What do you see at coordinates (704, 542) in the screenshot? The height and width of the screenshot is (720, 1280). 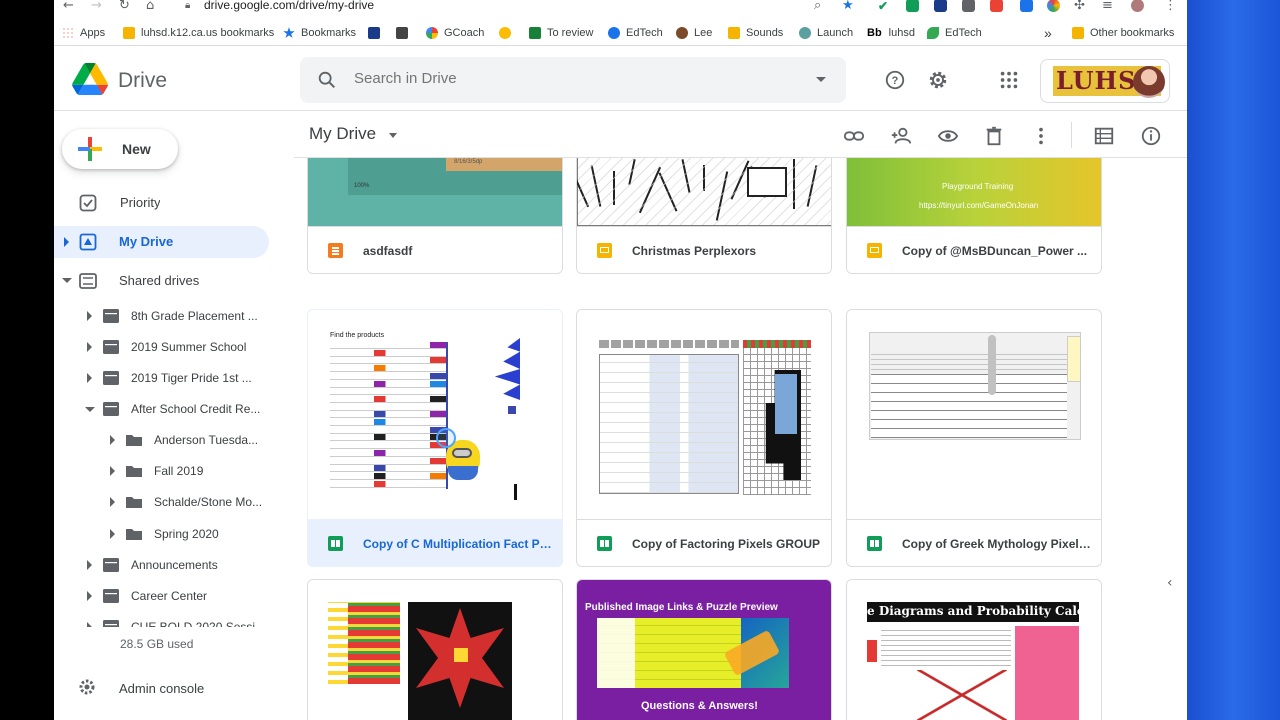 I see `file-card-footer: Copy of Factoring Pixels GROUP` at bounding box center [704, 542].